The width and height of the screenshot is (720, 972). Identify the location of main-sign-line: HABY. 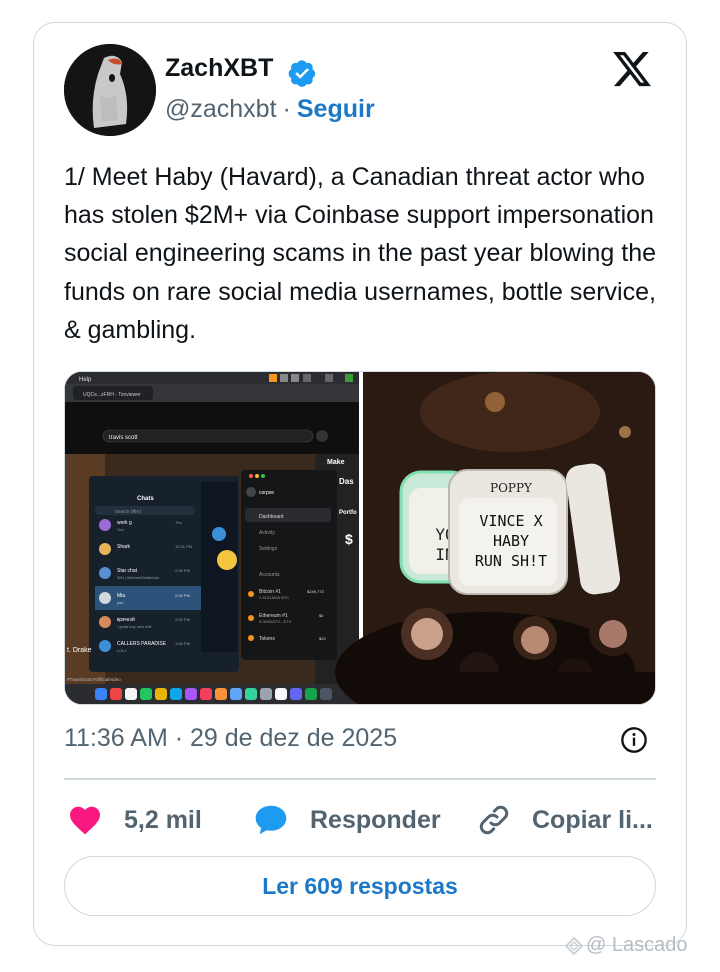
(511, 541).